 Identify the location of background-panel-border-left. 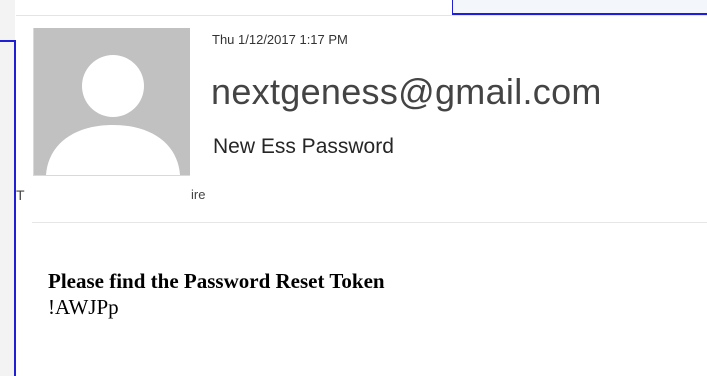
(452, 7).